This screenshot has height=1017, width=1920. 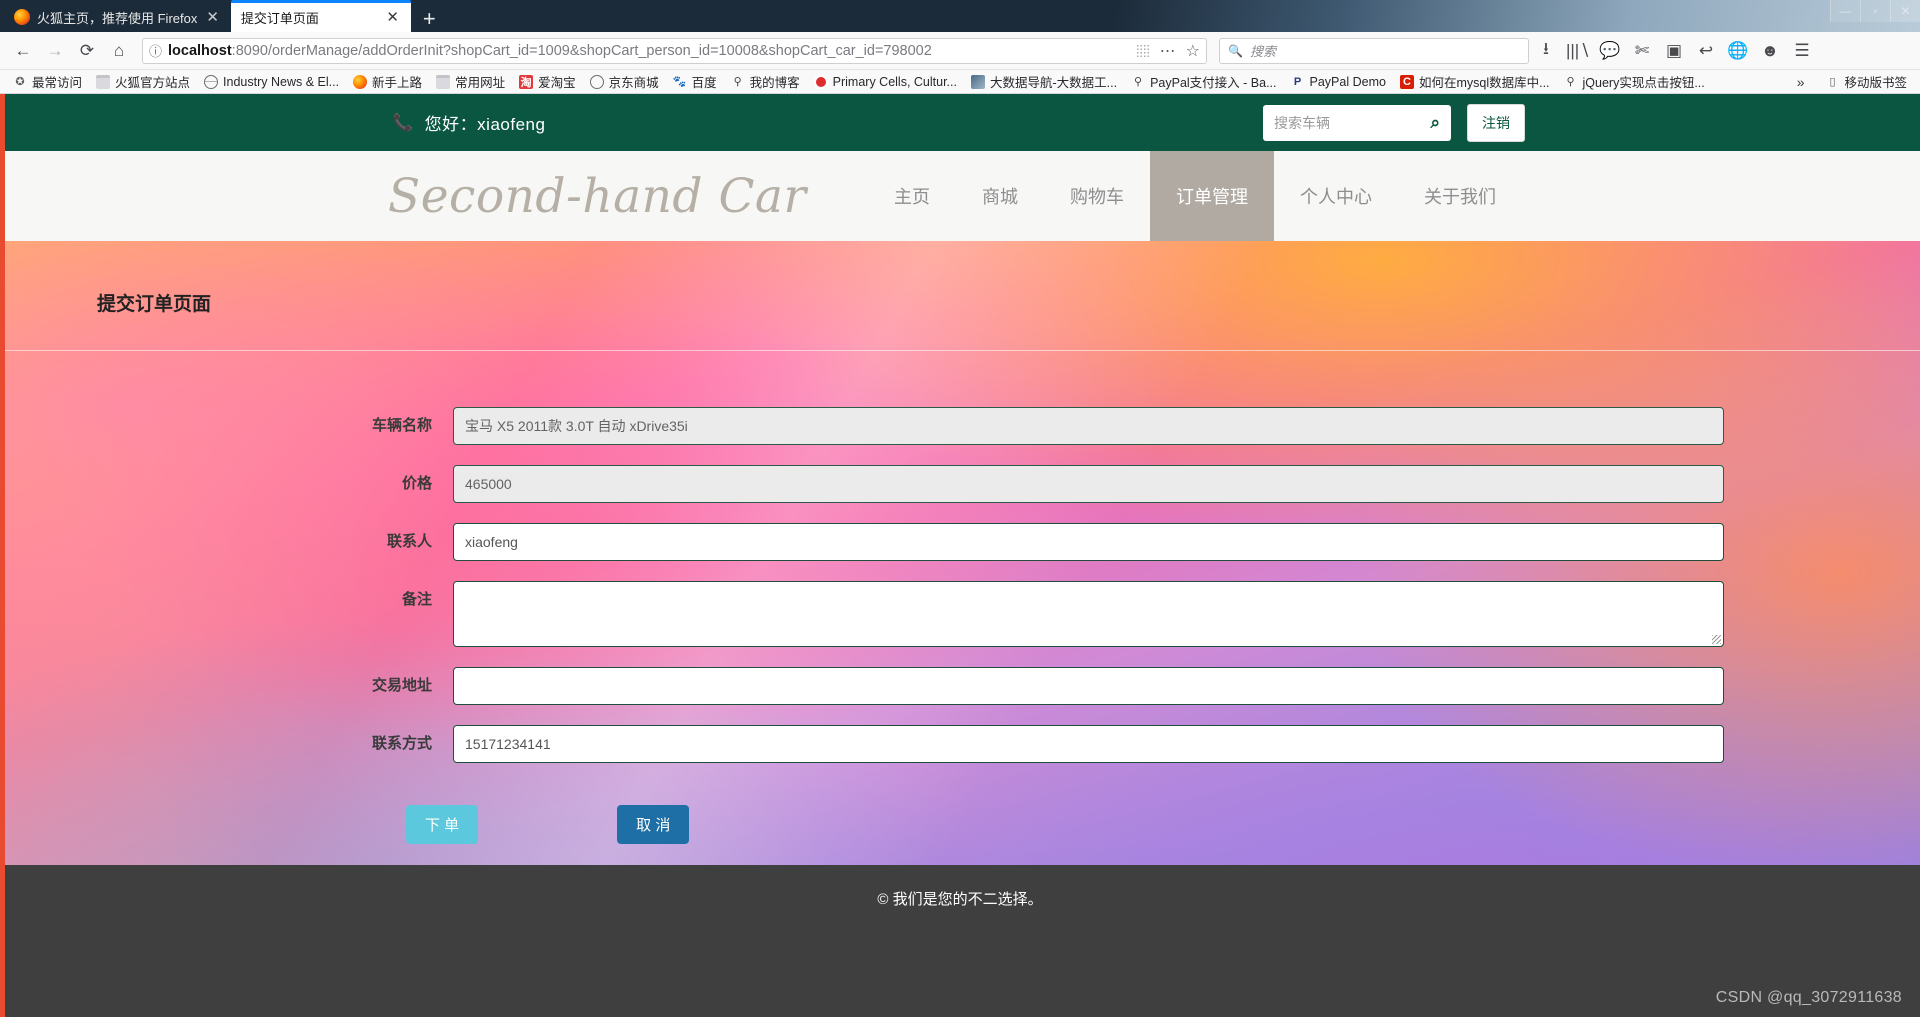 I want to click on car-name-input: 宝马 X5 2011款 3.0T 自动 xDrive35i, so click(x=1088, y=426).